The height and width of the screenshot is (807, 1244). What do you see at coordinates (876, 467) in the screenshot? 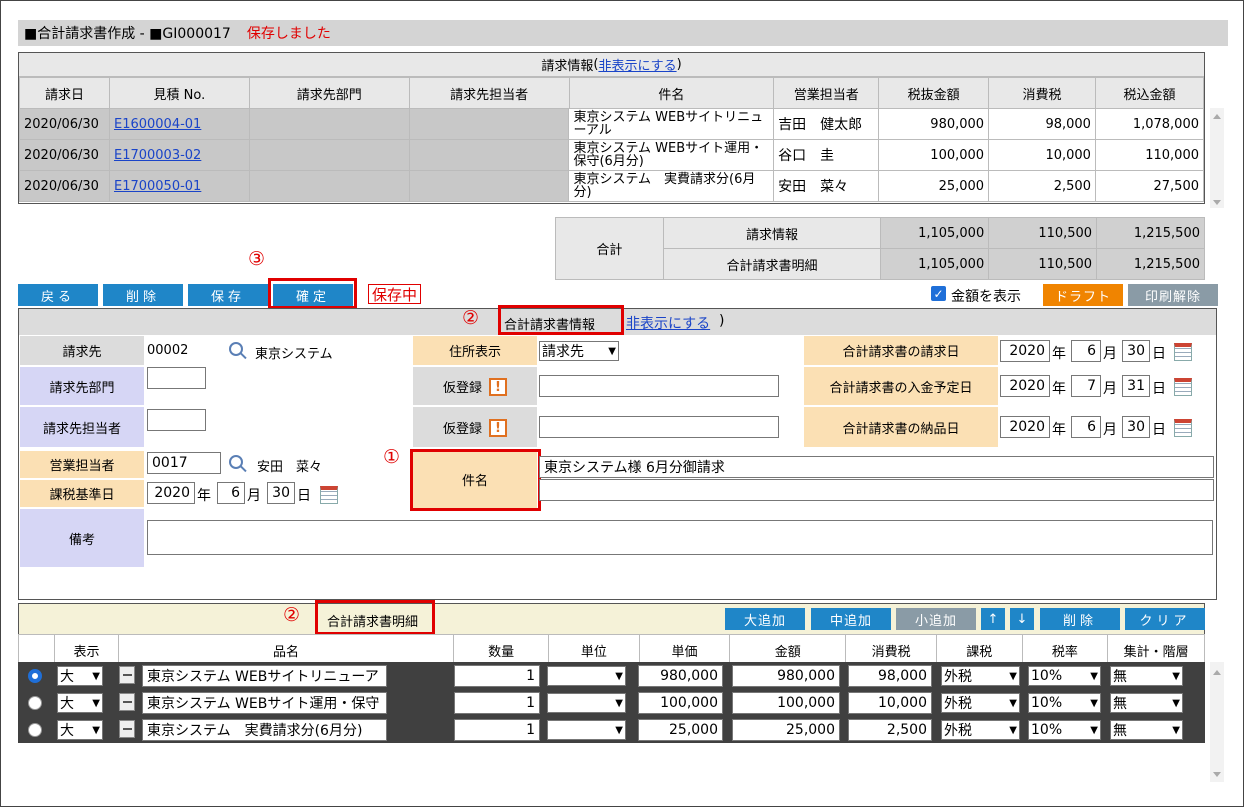
I see `subject-input: 東京システム様 6月分御請求` at bounding box center [876, 467].